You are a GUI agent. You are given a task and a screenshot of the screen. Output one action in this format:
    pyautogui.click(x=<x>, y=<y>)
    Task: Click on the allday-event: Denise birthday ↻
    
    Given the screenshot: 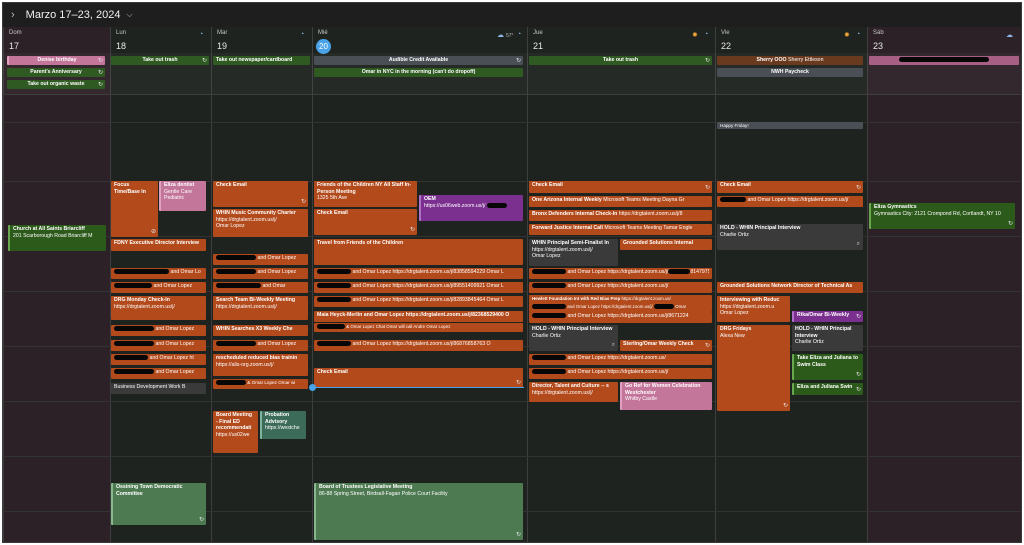 What is the action you would take?
    pyautogui.click(x=56, y=60)
    